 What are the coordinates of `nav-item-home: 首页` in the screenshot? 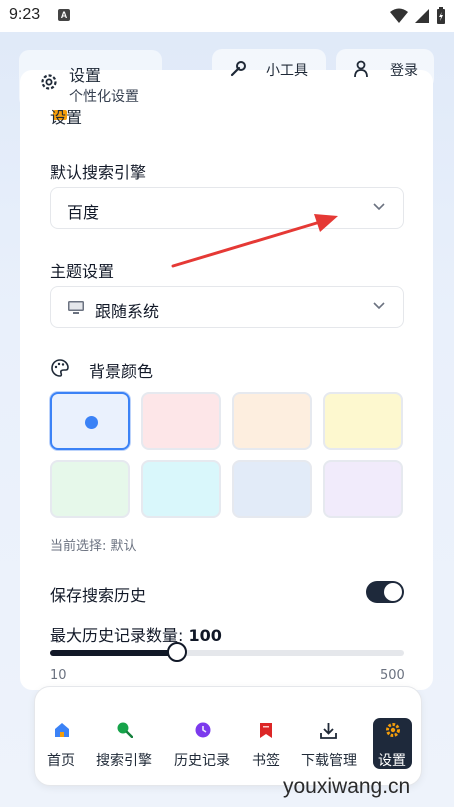 It's located at (61, 760).